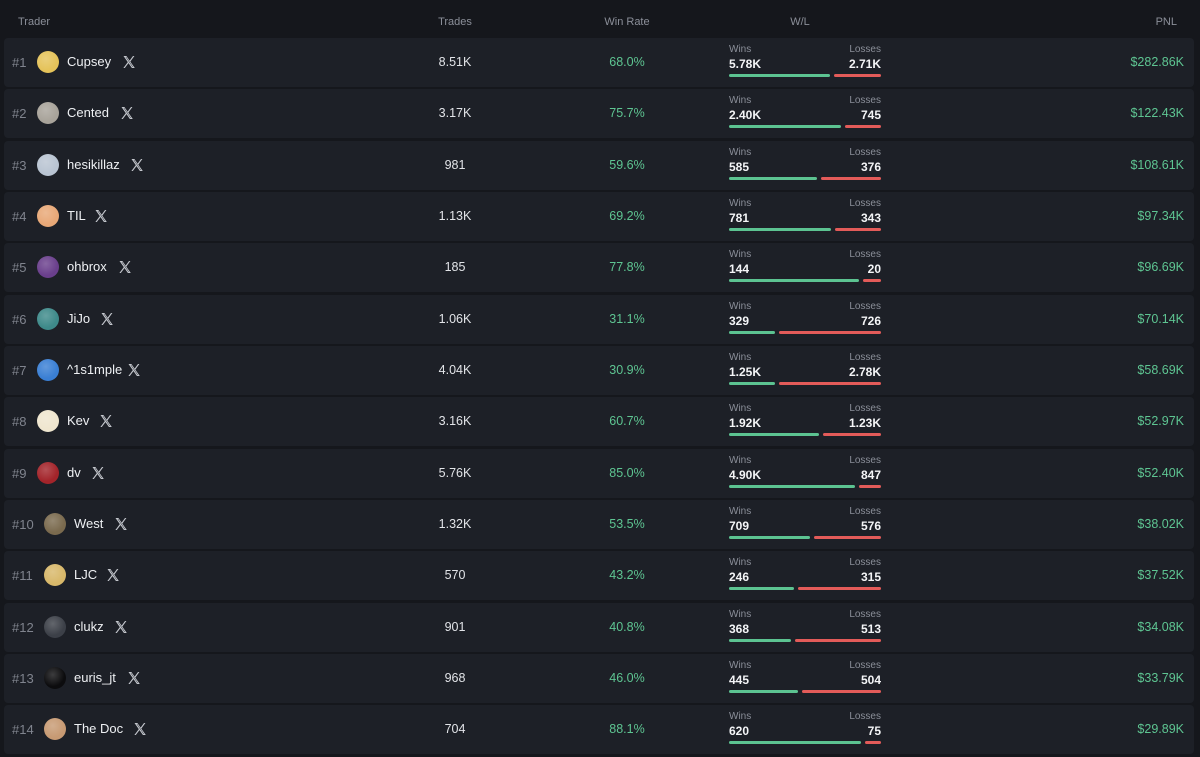 The image size is (1200, 757). I want to click on column-header-trader: Trader, so click(34, 22).